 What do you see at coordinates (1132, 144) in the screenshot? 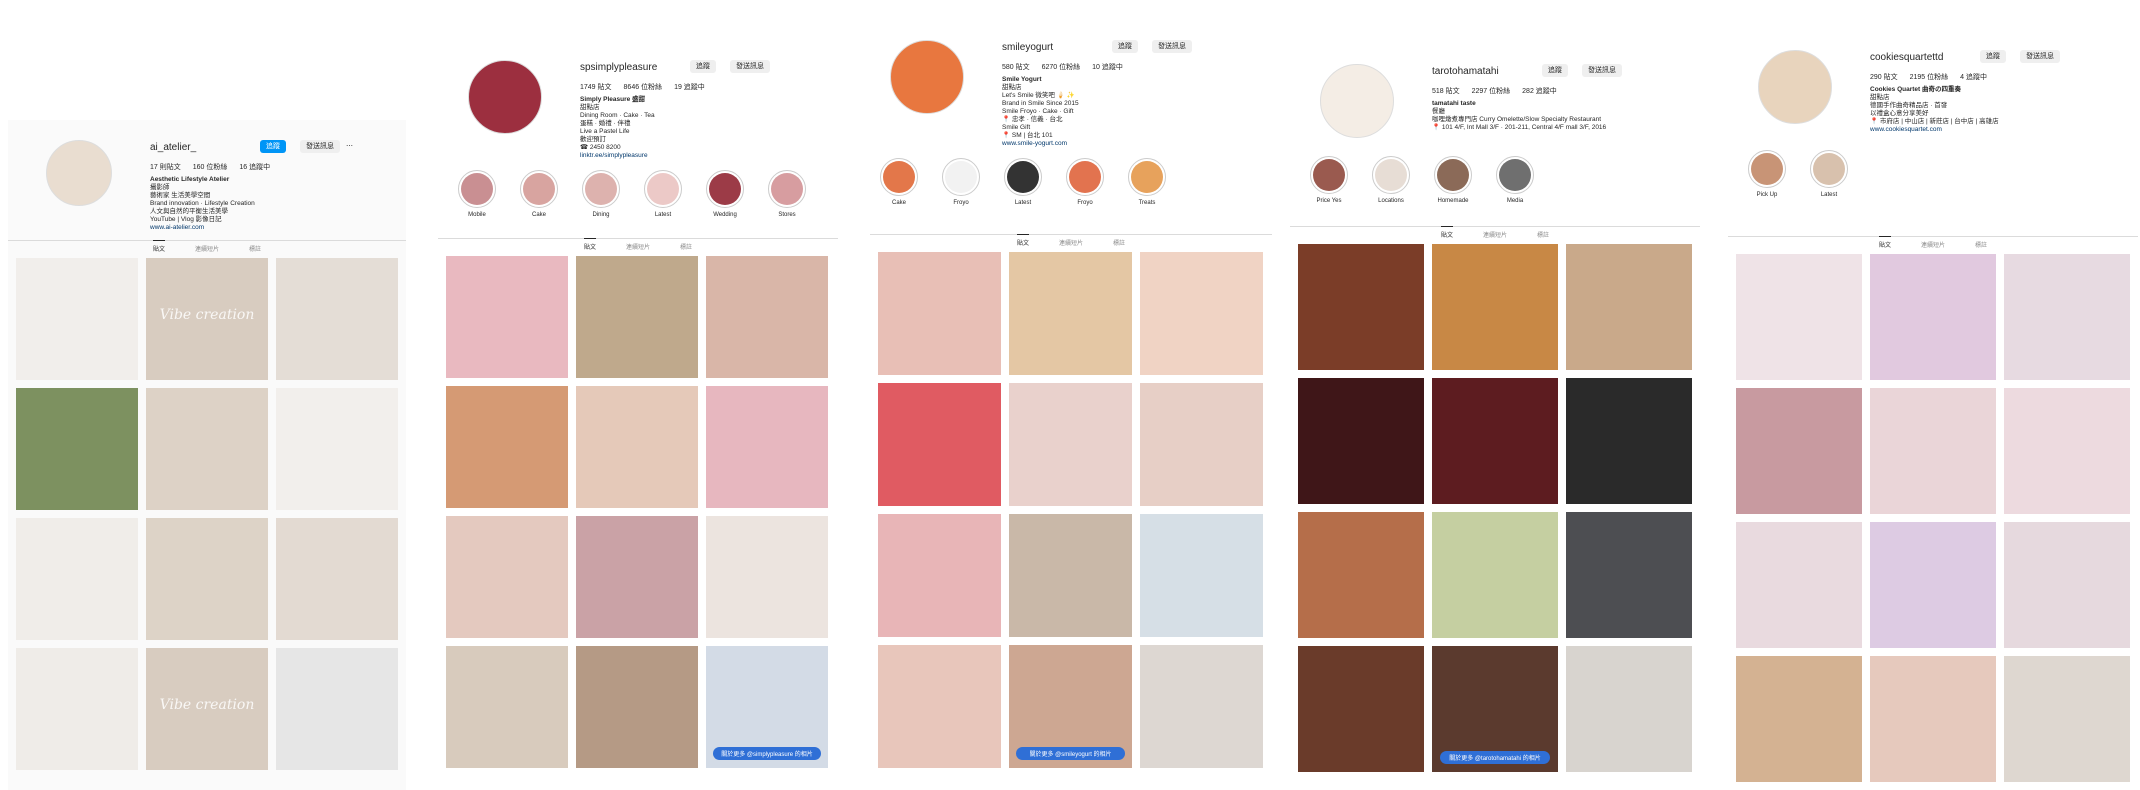
I see `bio-link: www.smile-yogurt.com` at bounding box center [1132, 144].